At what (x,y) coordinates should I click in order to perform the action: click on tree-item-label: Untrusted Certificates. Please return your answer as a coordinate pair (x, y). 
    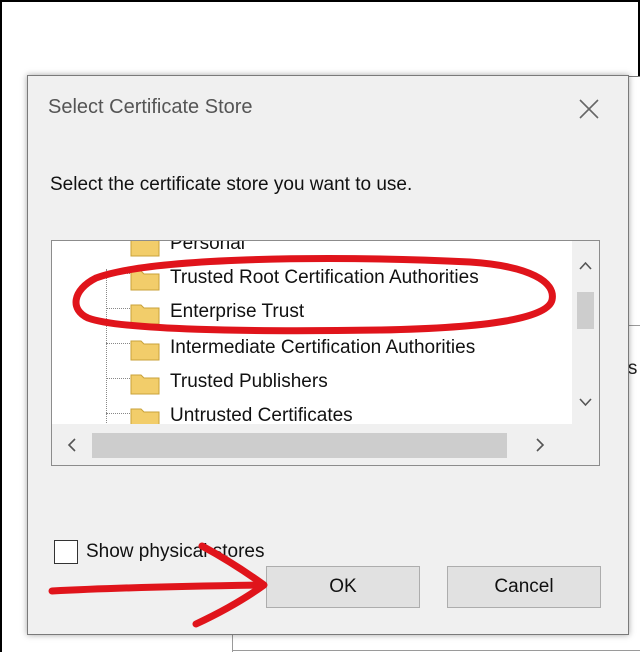
    Looking at the image, I should click on (261, 414).